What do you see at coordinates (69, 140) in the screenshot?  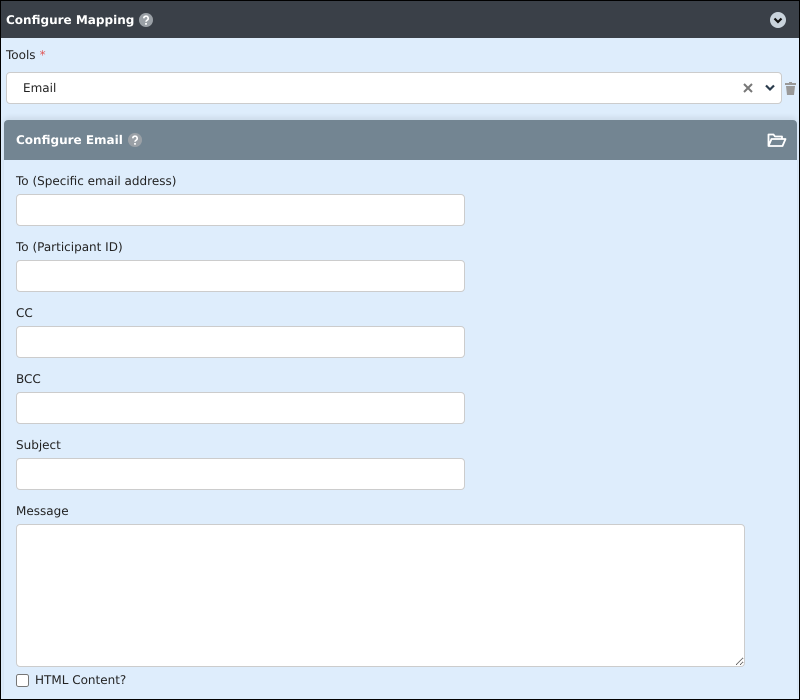 I see `subpanel-title: Configure Email` at bounding box center [69, 140].